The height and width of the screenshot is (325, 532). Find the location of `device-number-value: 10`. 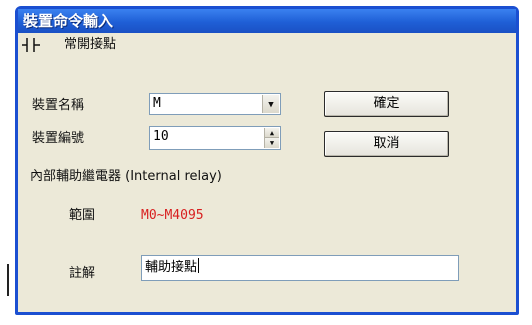

device-number-value: 10 is located at coordinates (161, 136).